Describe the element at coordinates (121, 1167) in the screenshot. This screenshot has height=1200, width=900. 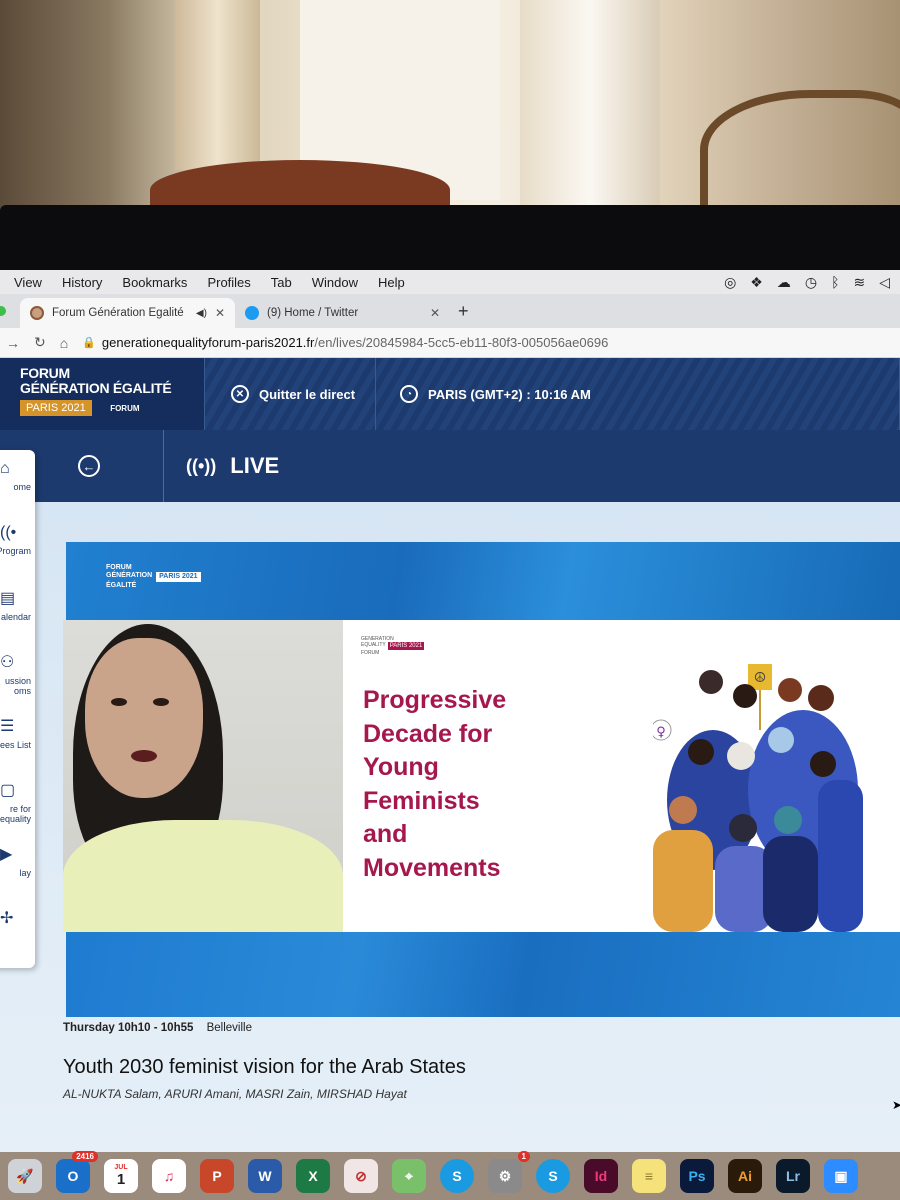
I see `calendar-month: JUL` at that location.